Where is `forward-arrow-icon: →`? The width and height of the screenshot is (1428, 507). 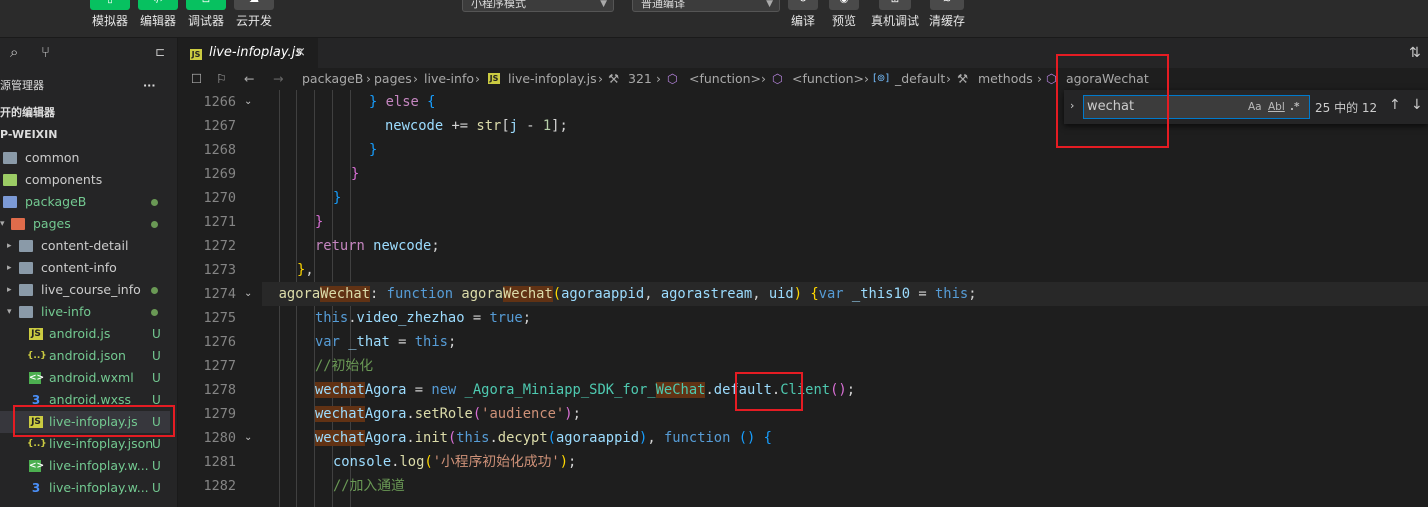 forward-arrow-icon: → is located at coordinates (278, 79).